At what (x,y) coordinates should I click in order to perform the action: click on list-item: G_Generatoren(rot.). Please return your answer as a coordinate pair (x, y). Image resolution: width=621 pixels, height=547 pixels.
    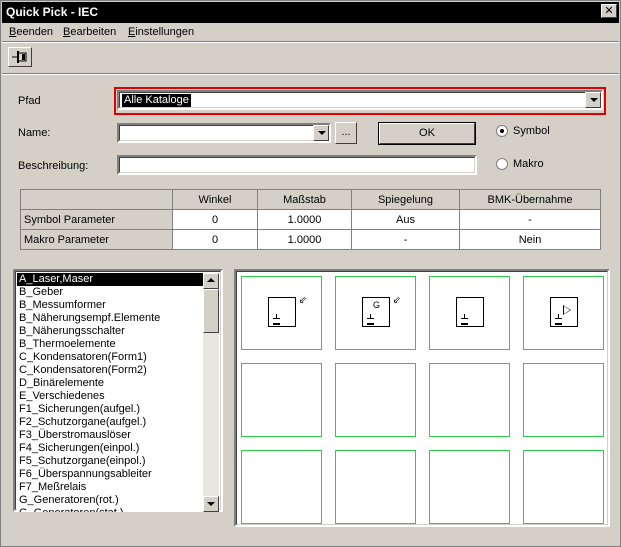
    Looking at the image, I should click on (112, 500).